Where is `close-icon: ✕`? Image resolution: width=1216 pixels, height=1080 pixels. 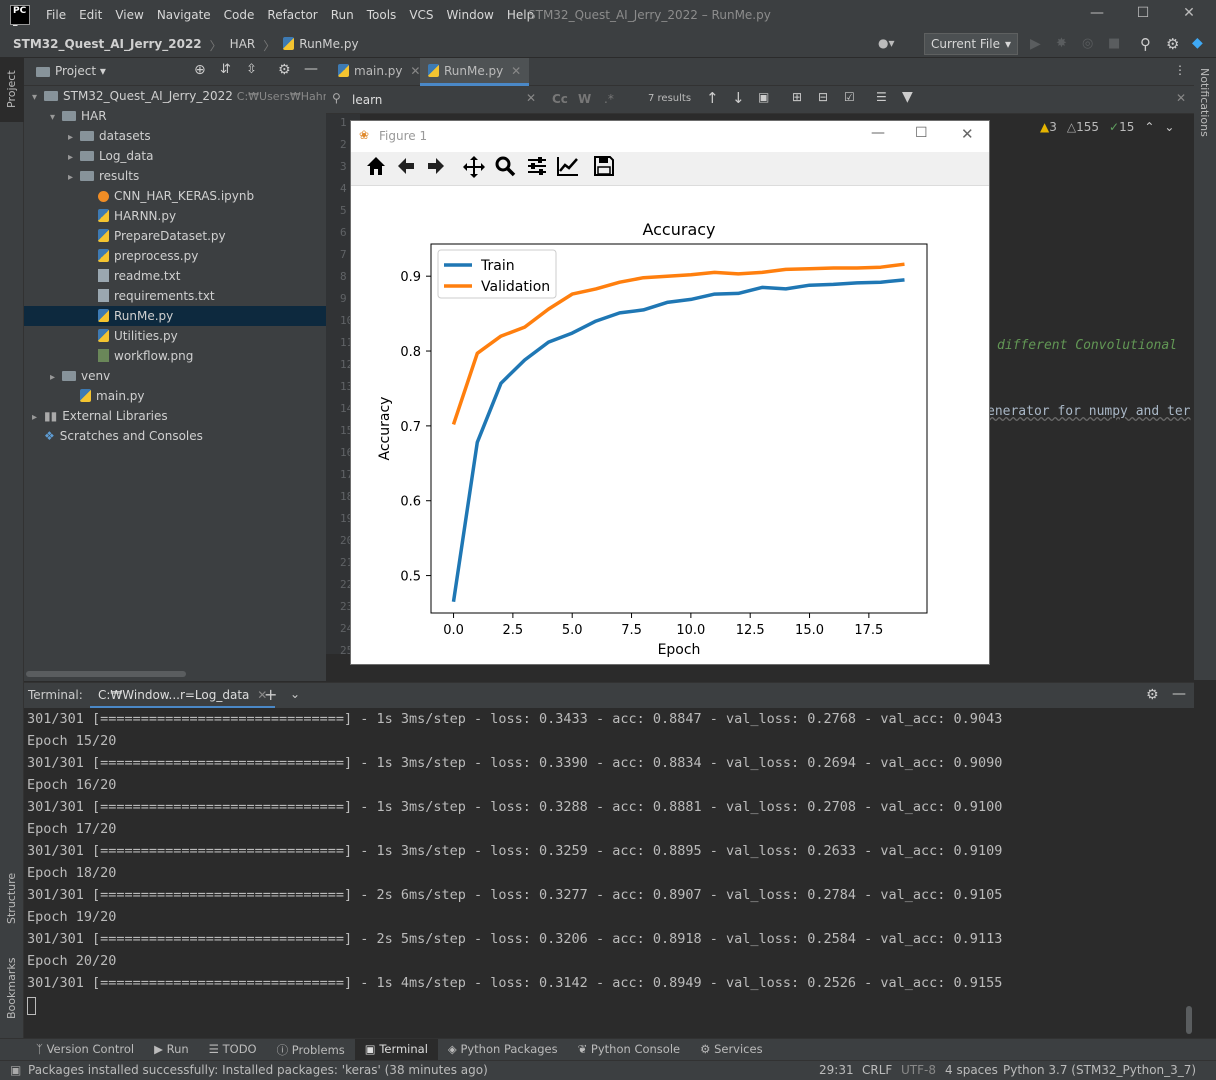 close-icon: ✕ is located at coordinates (1189, 15).